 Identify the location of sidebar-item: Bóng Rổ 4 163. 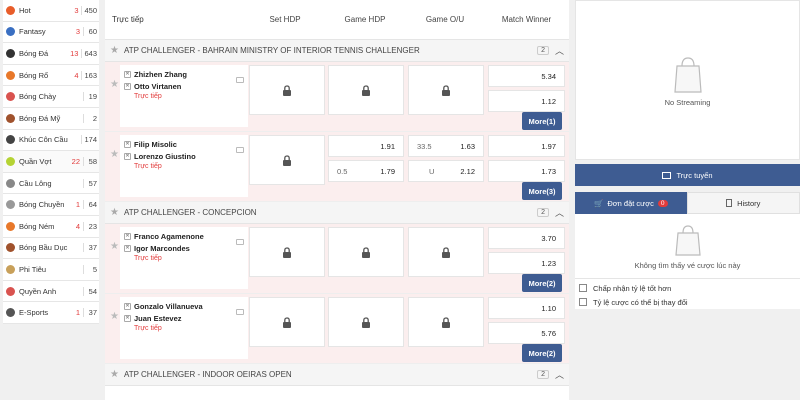
(51, 75).